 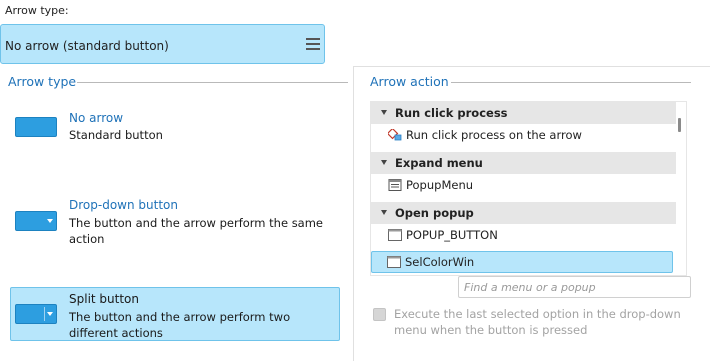 I want to click on hamburger-menu-icon, so click(x=313, y=44).